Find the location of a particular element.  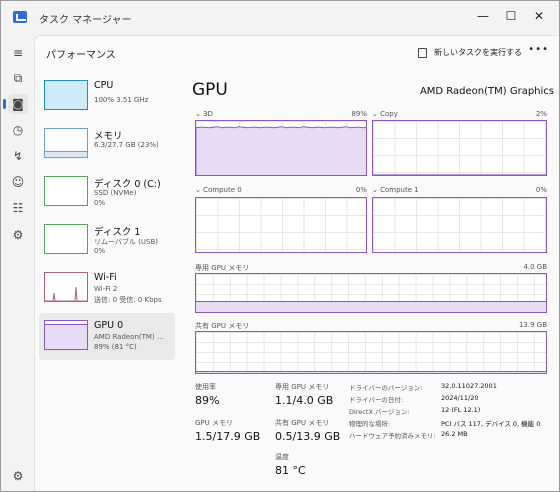

startup-apps-icon: ↯ is located at coordinates (18, 156).